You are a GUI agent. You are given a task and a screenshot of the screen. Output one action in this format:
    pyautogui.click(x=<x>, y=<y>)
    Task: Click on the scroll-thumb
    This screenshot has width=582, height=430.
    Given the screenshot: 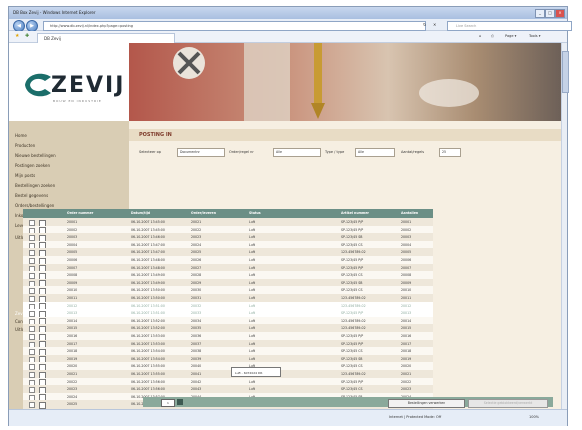 What is the action you would take?
    pyautogui.click(x=565, y=72)
    